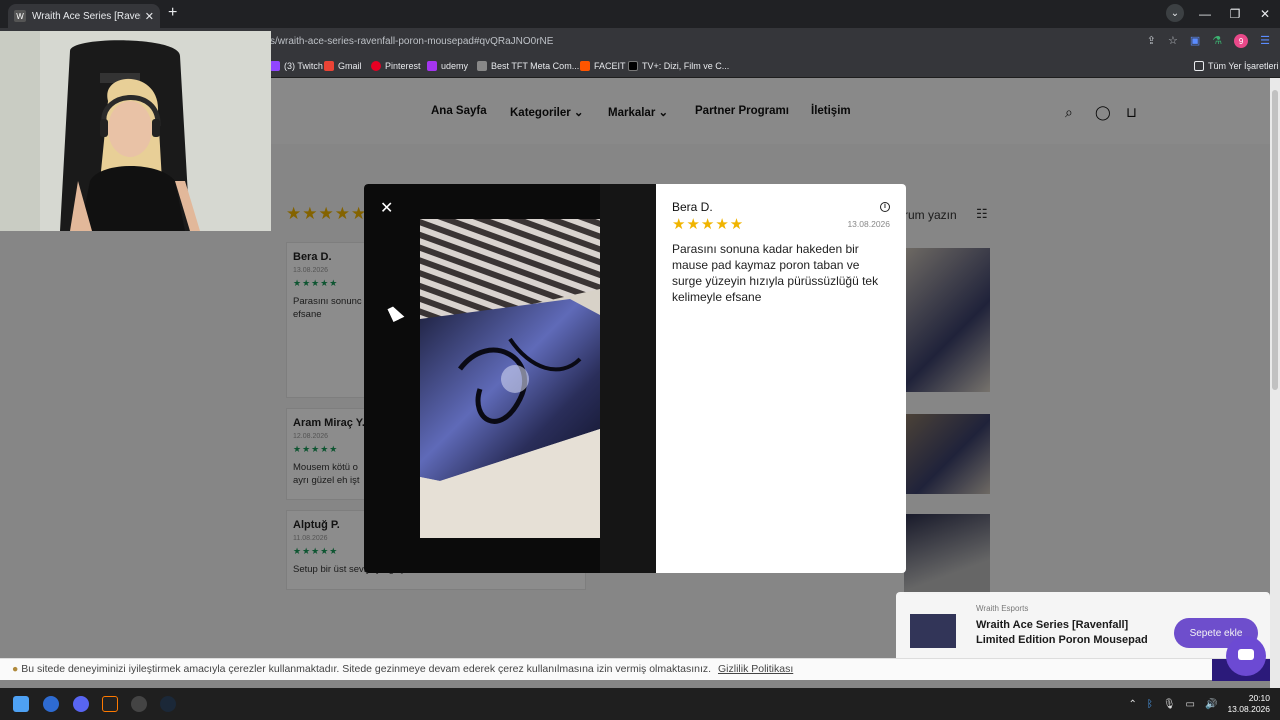  What do you see at coordinates (51, 704) in the screenshot?
I see `chrome-icon` at bounding box center [51, 704].